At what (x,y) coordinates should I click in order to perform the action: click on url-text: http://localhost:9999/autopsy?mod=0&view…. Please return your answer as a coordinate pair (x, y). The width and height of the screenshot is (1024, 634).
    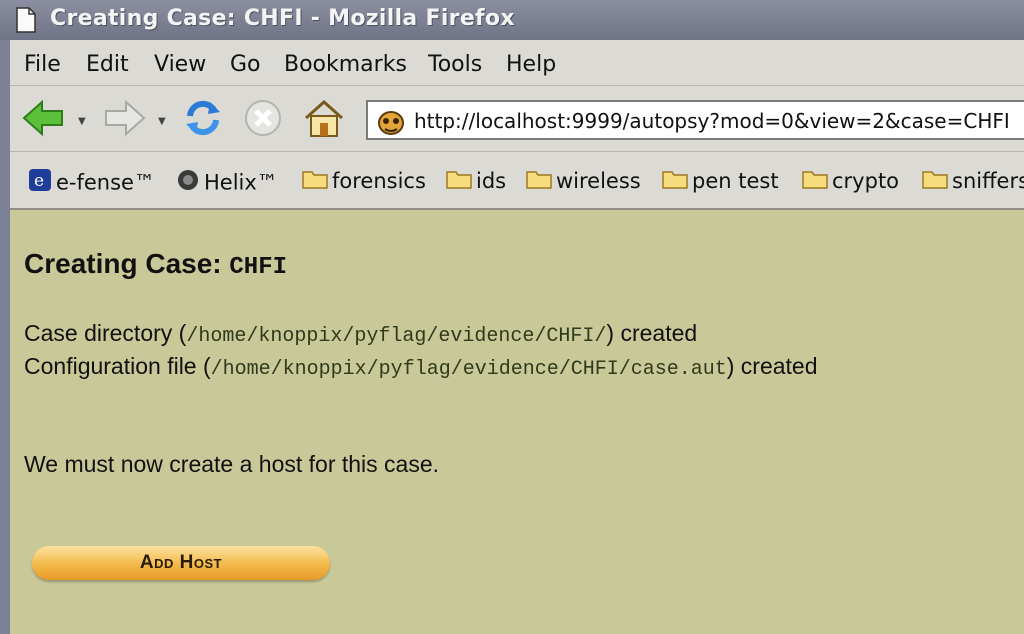
    Looking at the image, I should click on (712, 121).